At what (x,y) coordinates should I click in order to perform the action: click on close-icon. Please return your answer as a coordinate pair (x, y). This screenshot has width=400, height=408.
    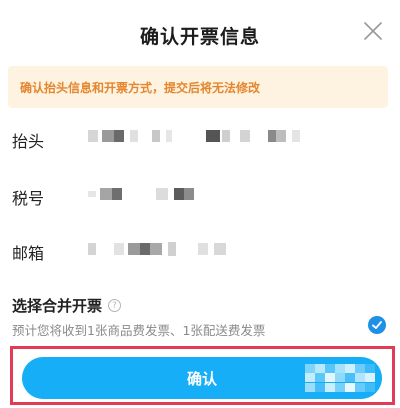
    Looking at the image, I should click on (373, 31).